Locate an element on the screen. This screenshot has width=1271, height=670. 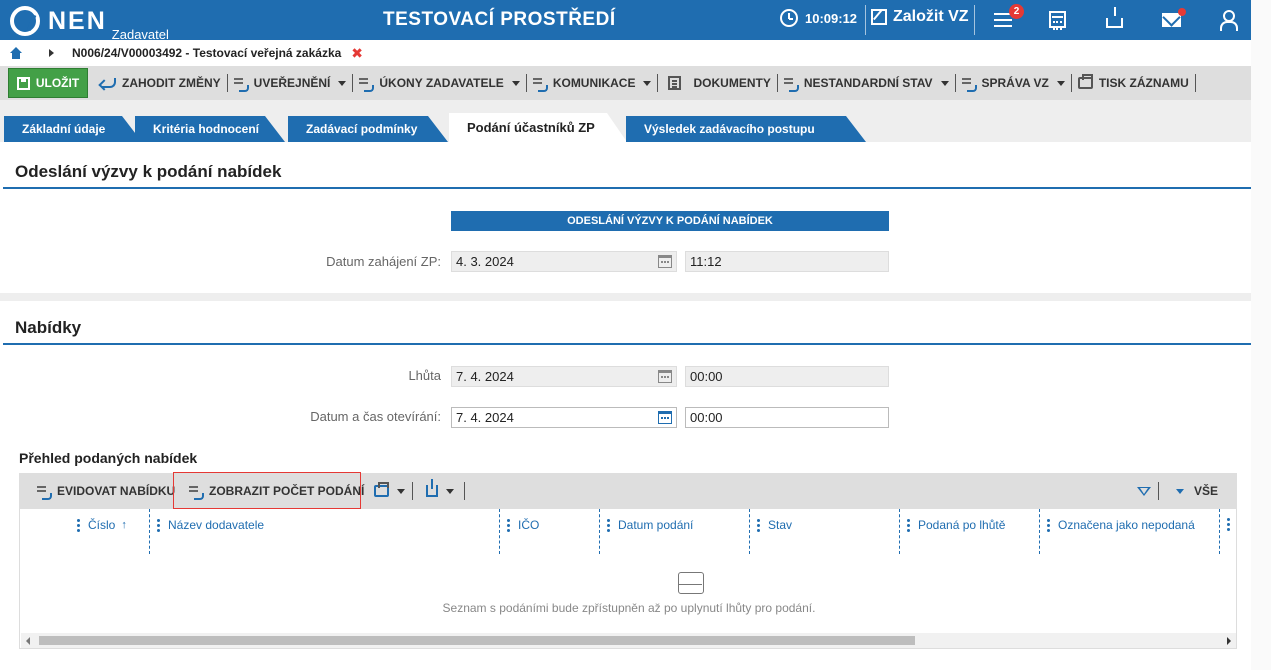
column-header-supplier: Název dodavatele is located at coordinates (210, 525).